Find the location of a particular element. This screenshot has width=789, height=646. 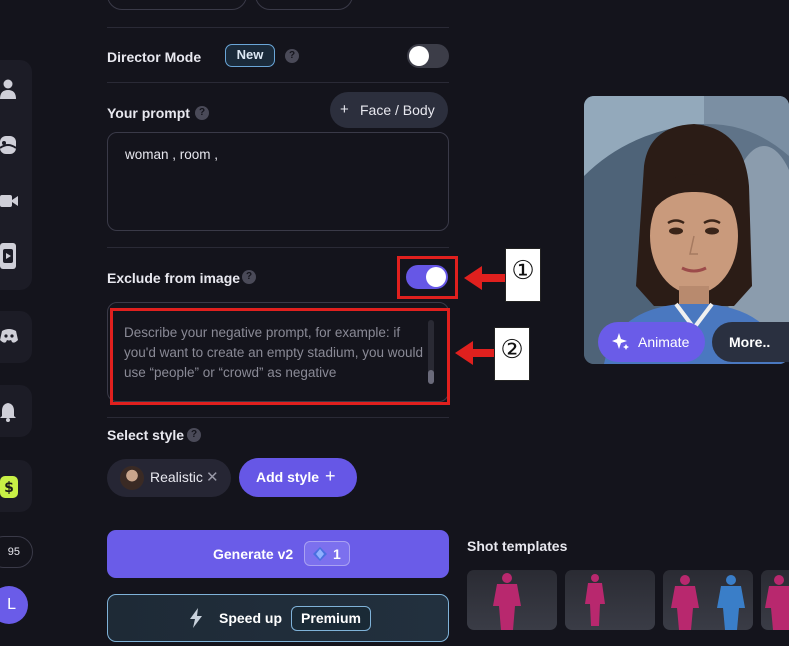

exclude-label: Exclude from image is located at coordinates (174, 278).